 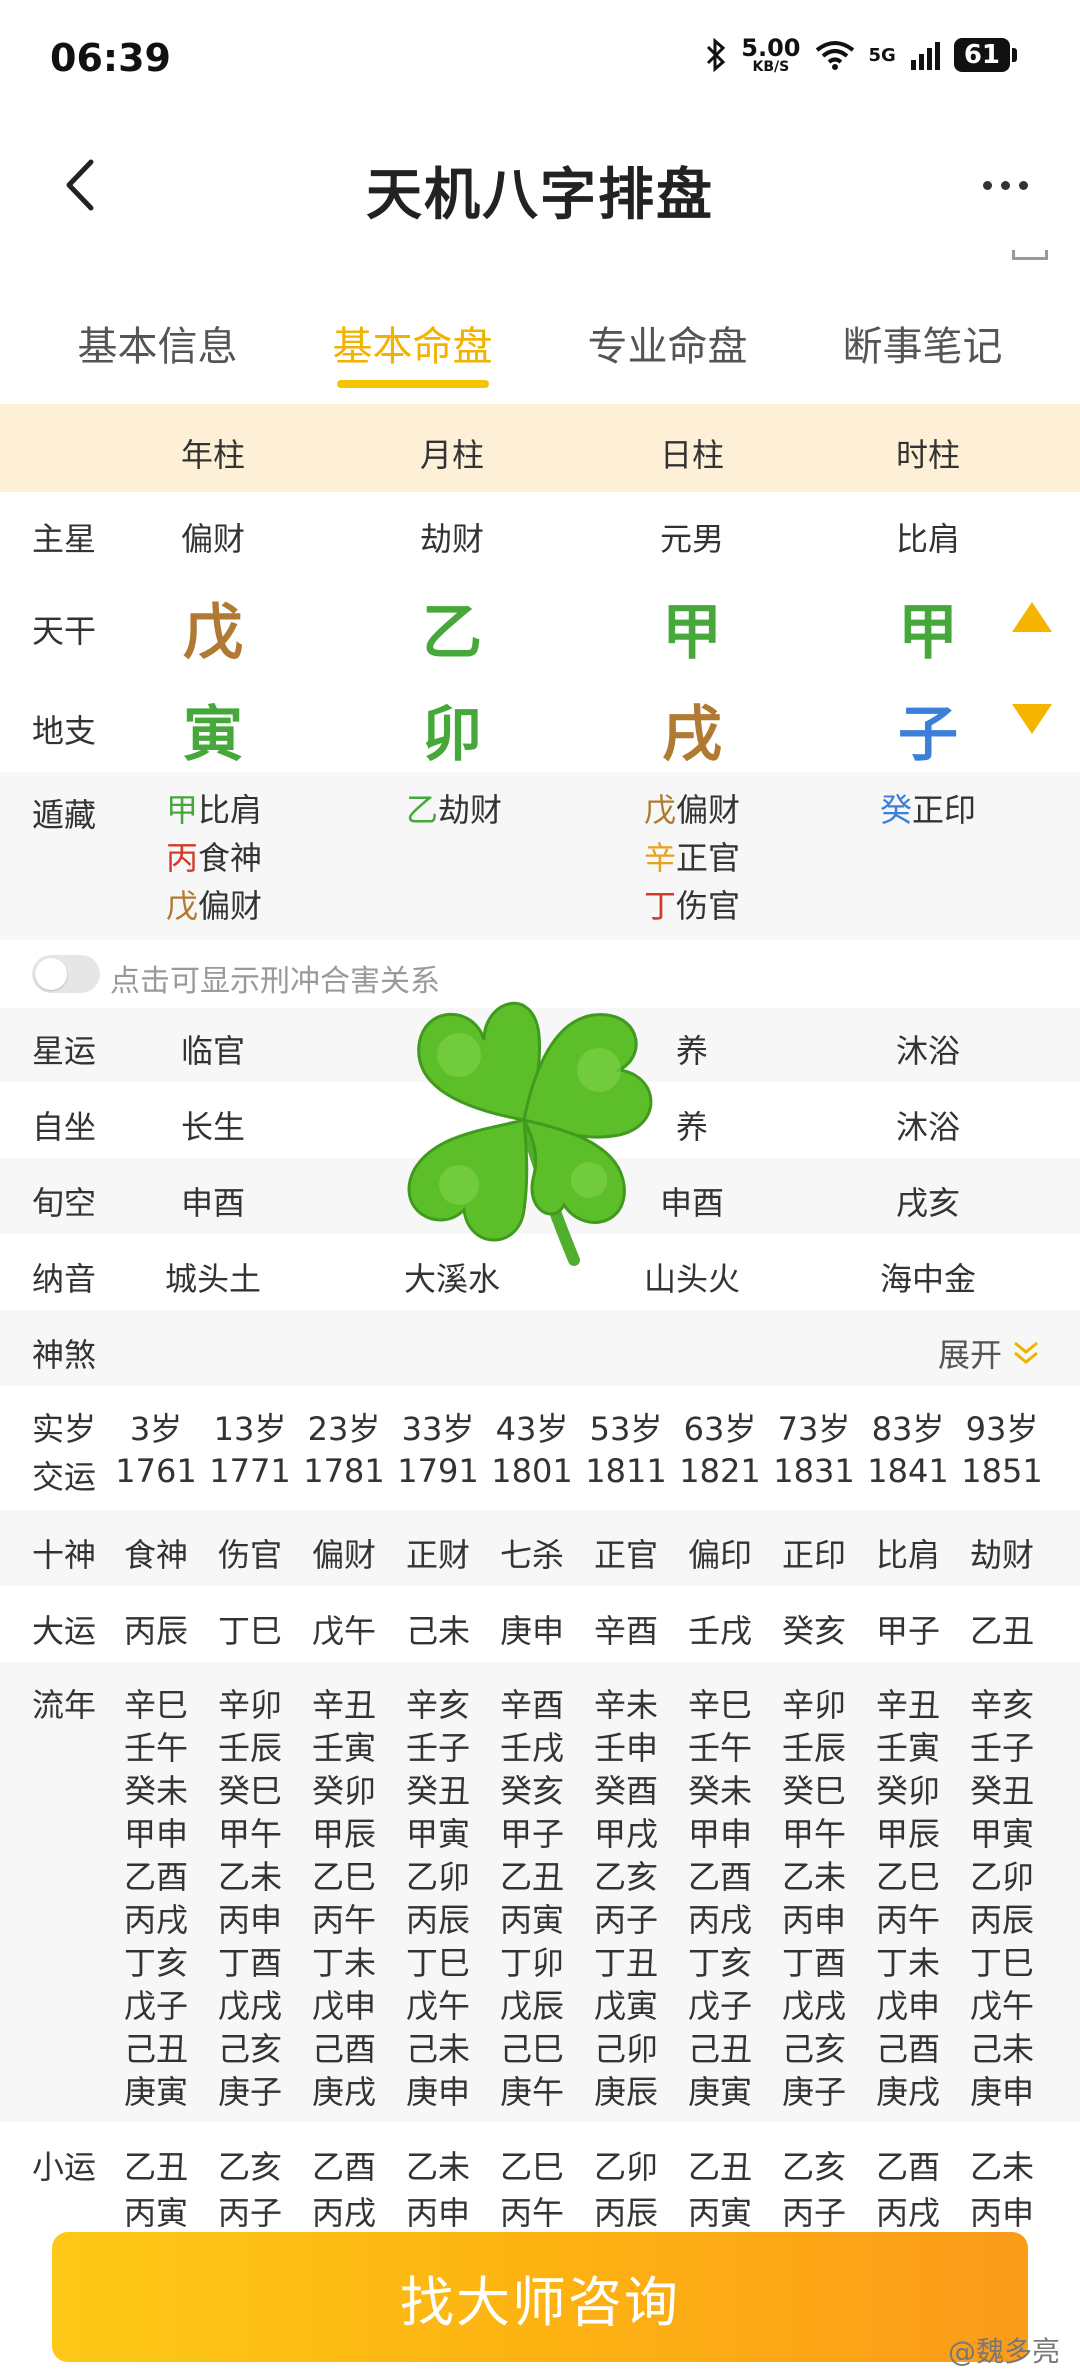 I want to click on year-cell: 1831, so click(x=814, y=1471).